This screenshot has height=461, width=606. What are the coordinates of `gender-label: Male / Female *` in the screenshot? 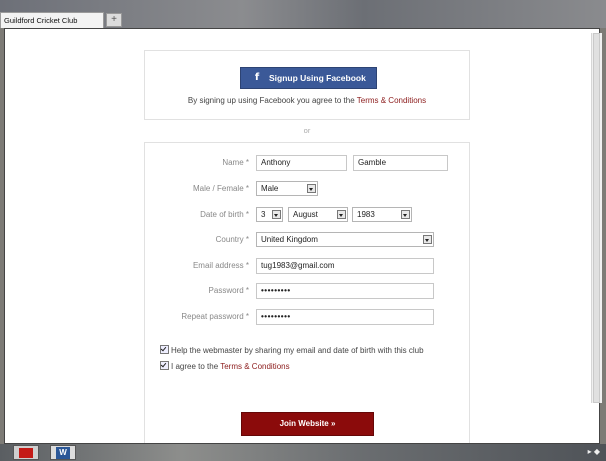 It's located at (220, 188).